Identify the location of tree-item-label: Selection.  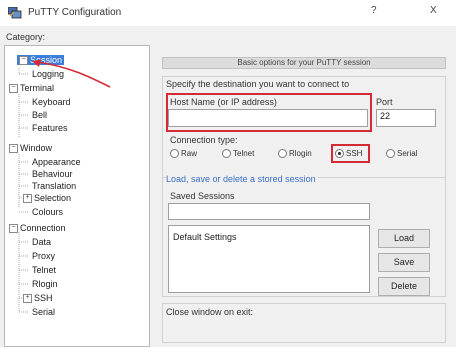
(53, 198).